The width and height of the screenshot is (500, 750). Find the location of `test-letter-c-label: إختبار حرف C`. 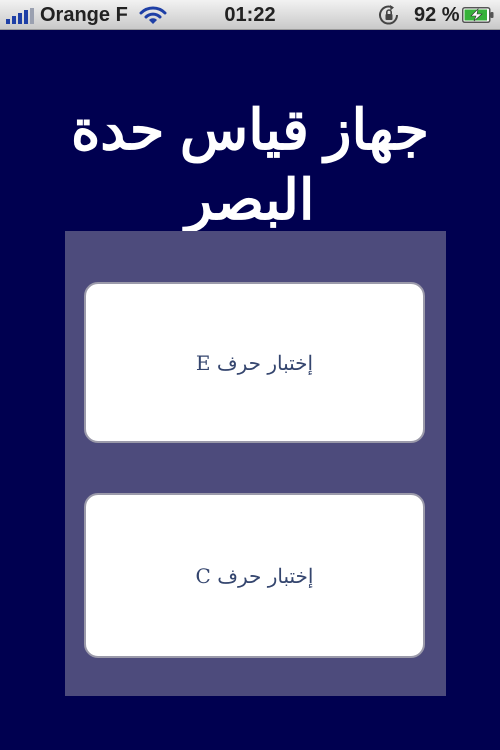

test-letter-c-label: إختبار حرف C is located at coordinates (254, 575).